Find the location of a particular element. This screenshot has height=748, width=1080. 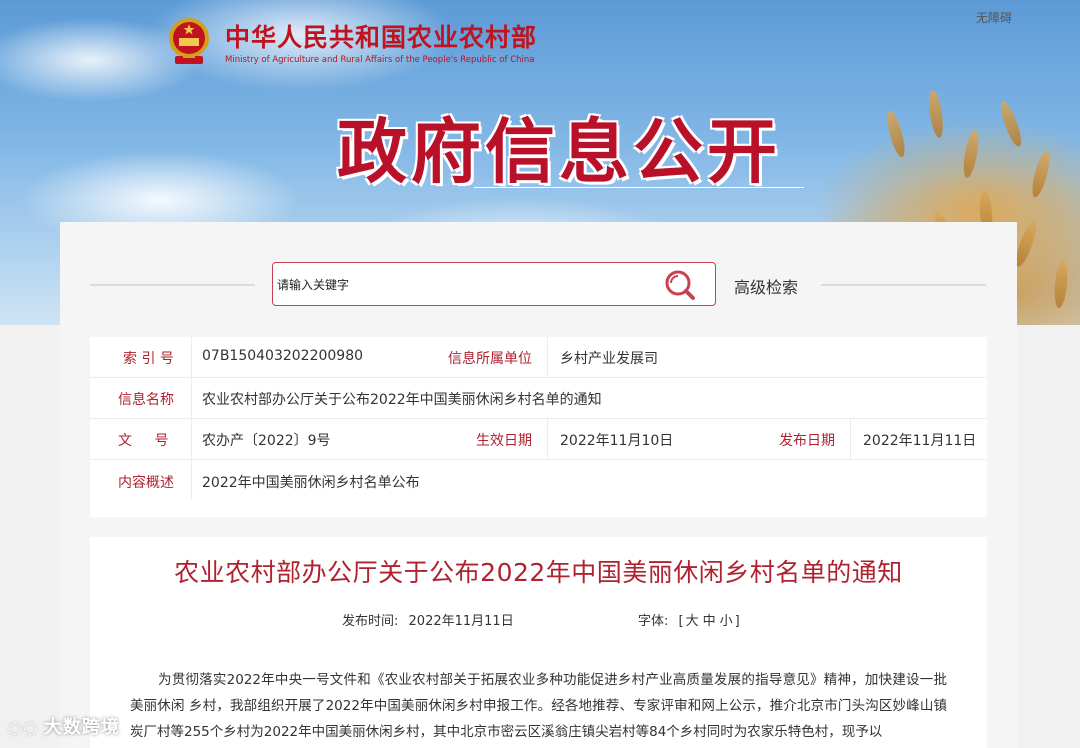

search-bar: 高级检索 is located at coordinates (538, 285).